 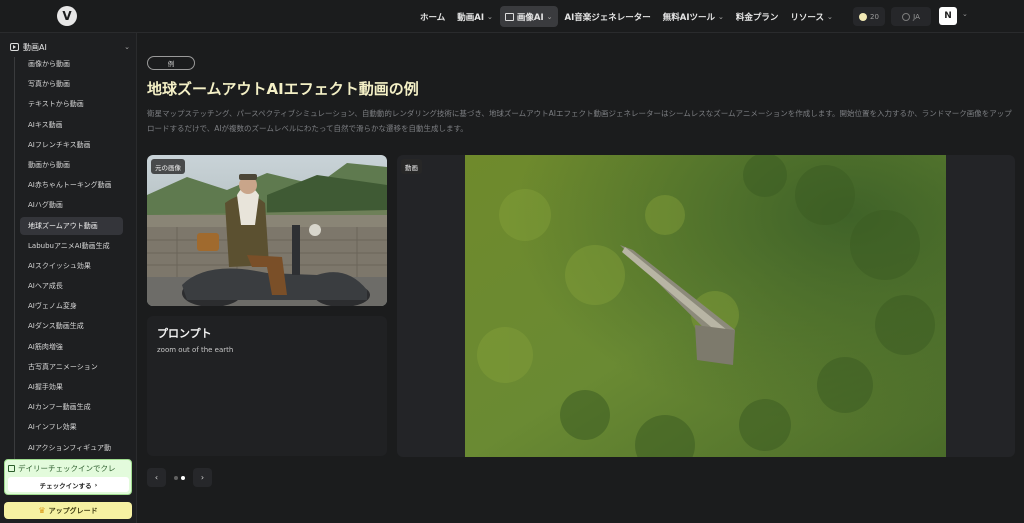 I want to click on carousel-dot, so click(x=176, y=477).